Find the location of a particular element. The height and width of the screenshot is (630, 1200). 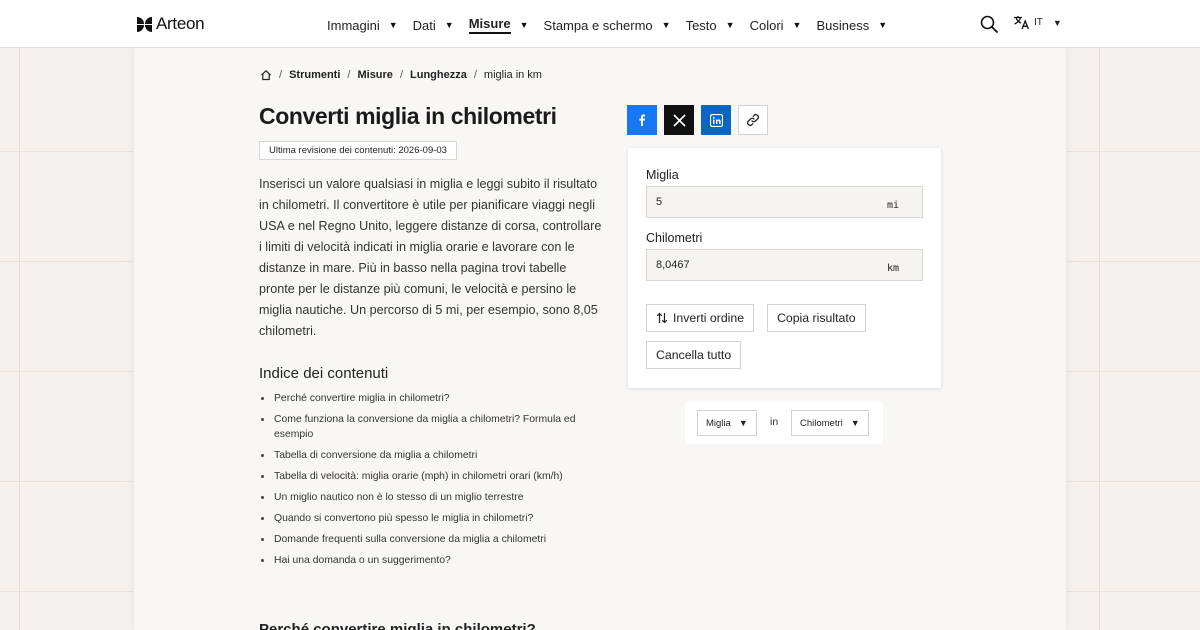

miles-value: 5 is located at coordinates (659, 202).